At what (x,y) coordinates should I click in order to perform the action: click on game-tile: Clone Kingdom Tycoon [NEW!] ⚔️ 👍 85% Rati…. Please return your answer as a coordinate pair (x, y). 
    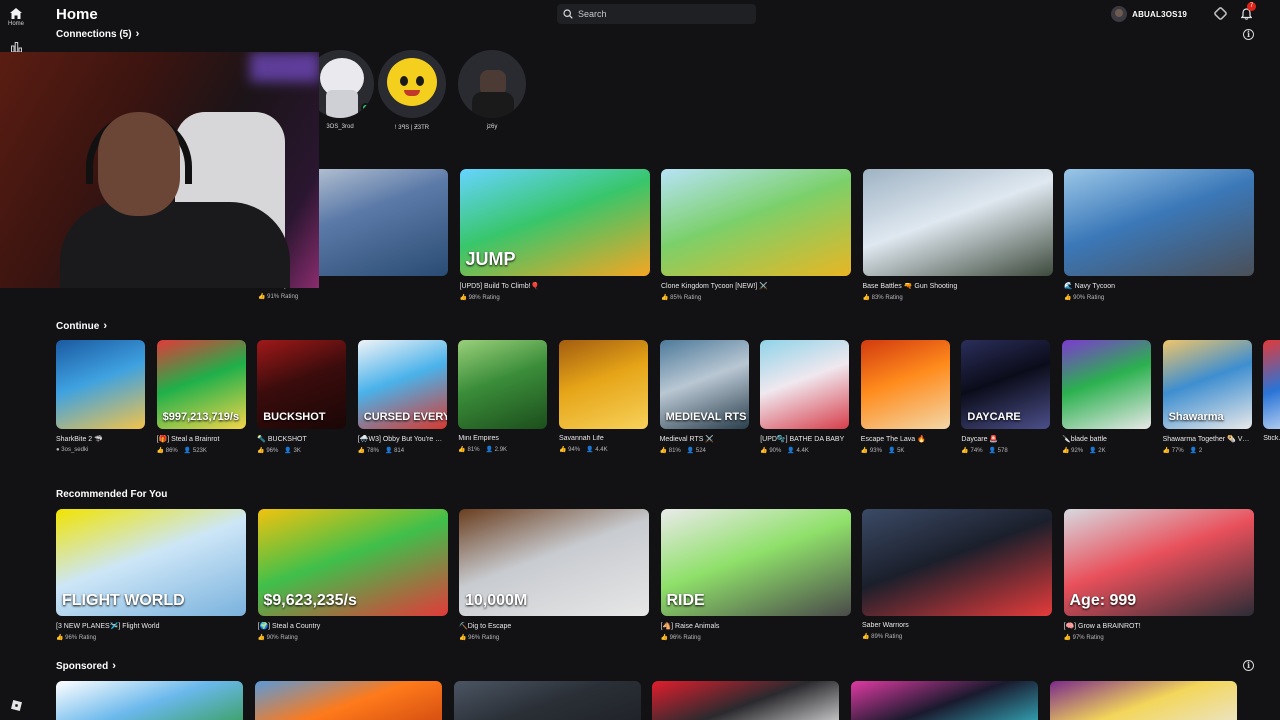
    Looking at the image, I should click on (756, 235).